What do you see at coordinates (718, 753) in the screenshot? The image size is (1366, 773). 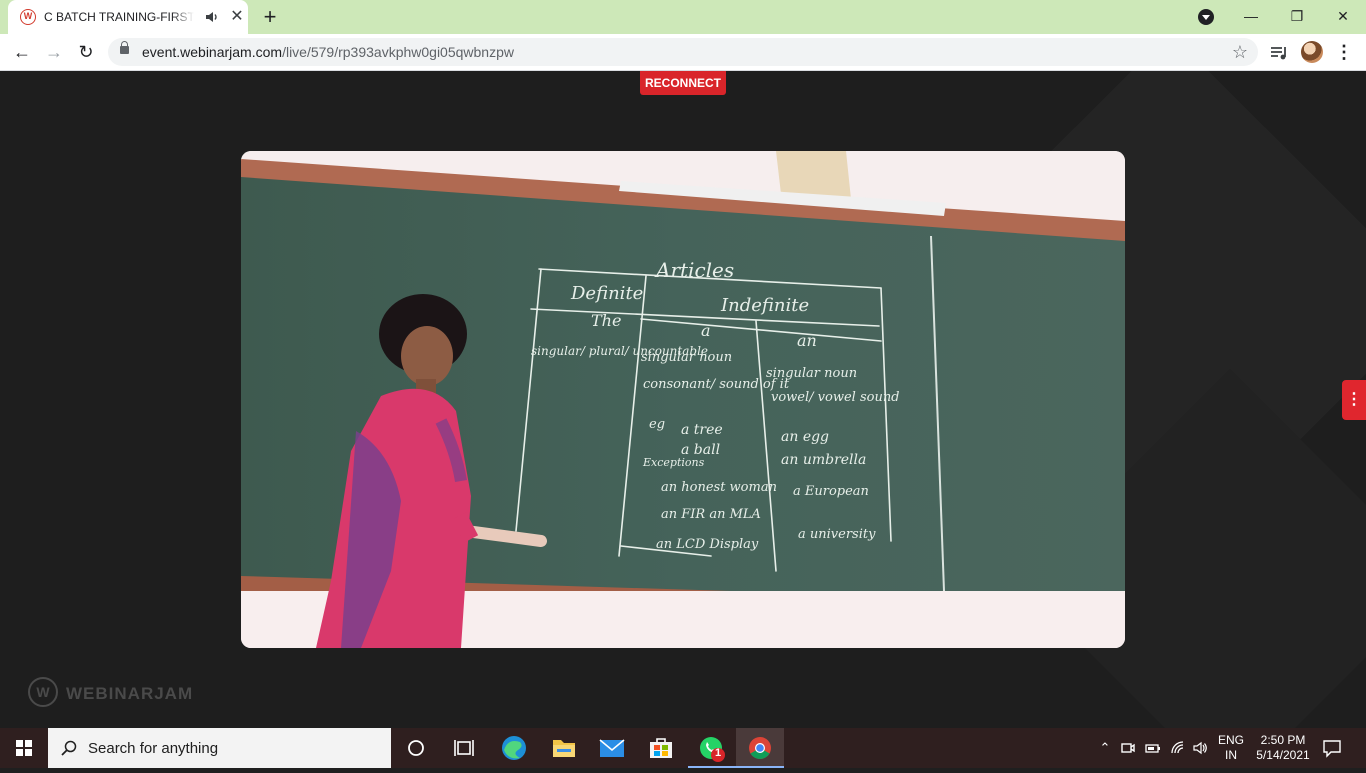 I see `whatsapp-badge: 1` at bounding box center [718, 753].